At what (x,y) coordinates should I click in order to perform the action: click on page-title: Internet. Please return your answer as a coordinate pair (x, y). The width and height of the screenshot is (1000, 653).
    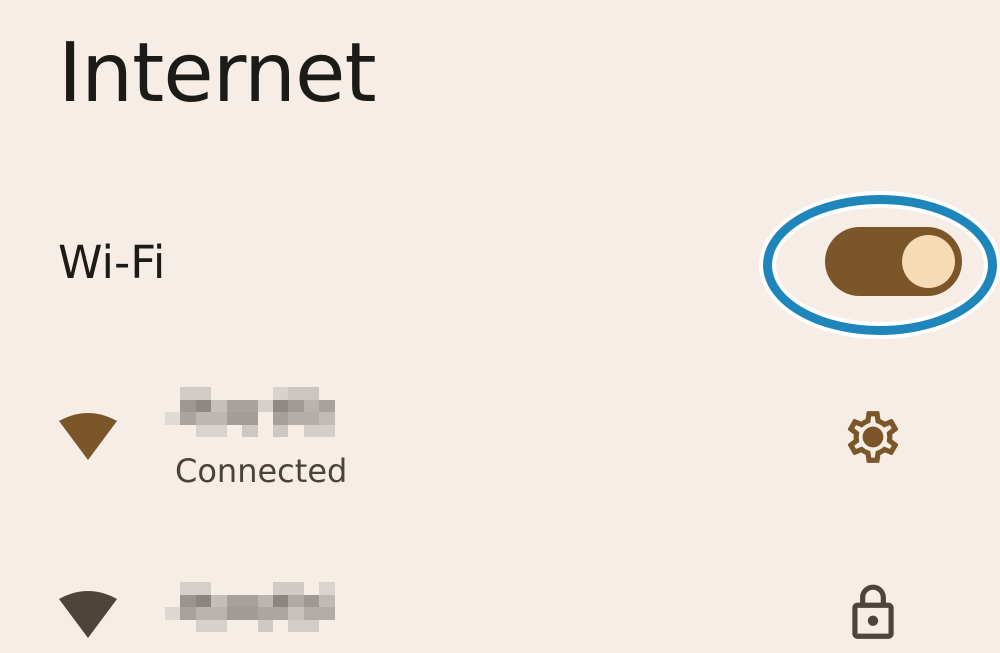
    Looking at the image, I should click on (217, 73).